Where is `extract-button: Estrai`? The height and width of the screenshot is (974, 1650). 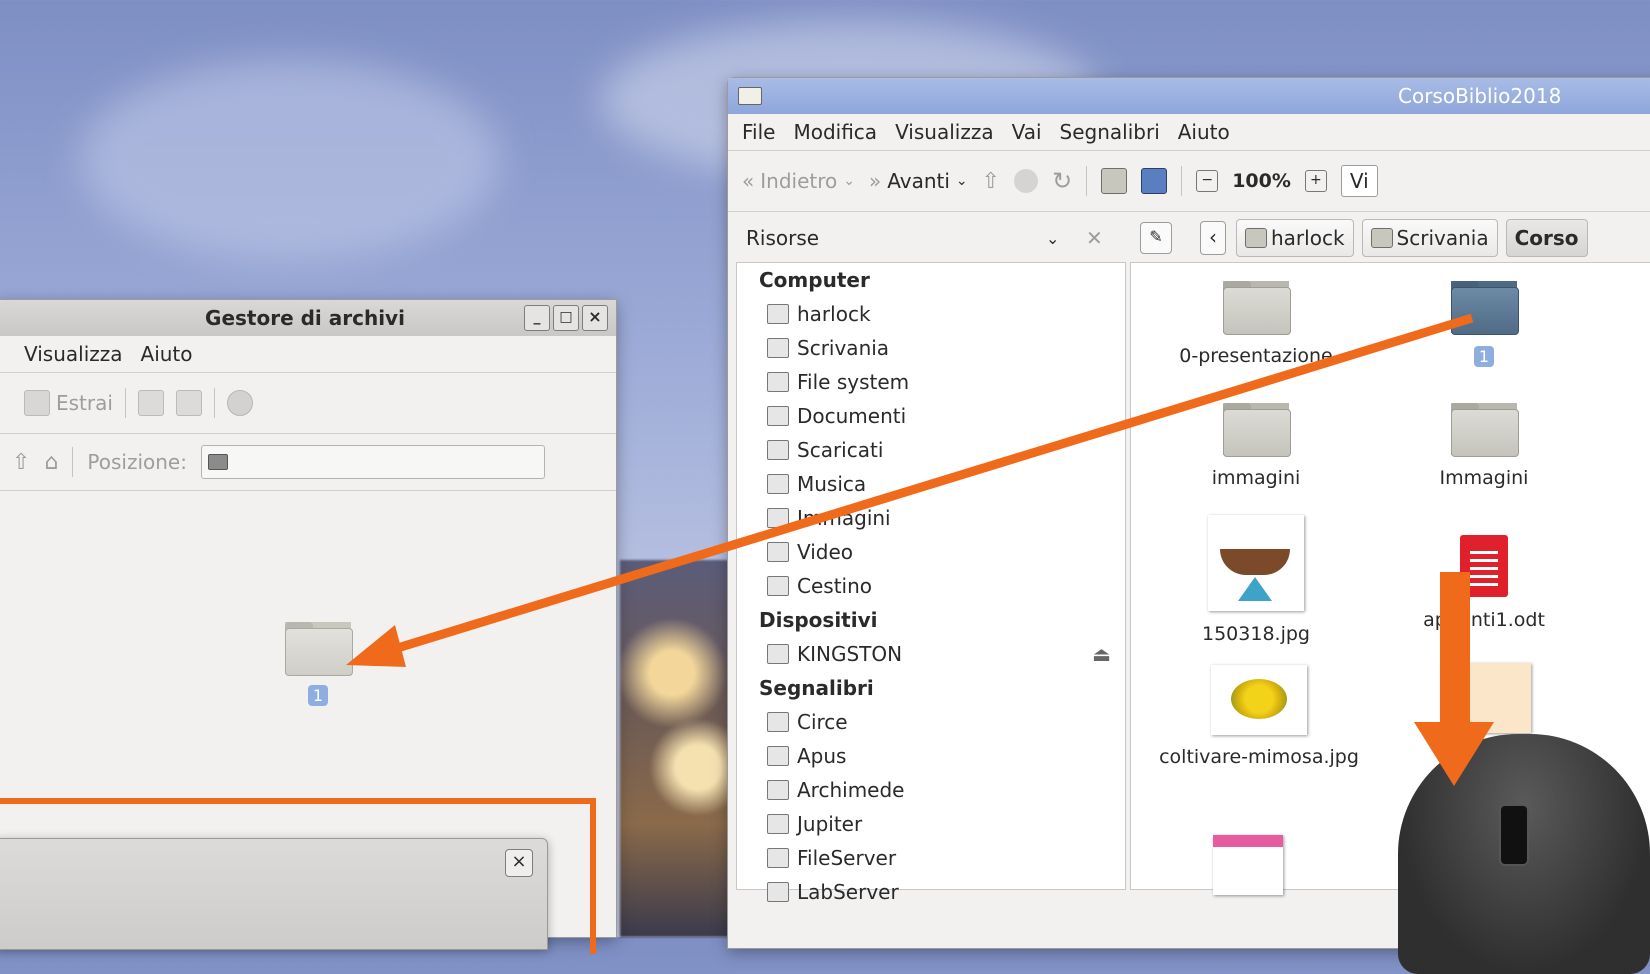
extract-button: Estrai is located at coordinates (68, 403).